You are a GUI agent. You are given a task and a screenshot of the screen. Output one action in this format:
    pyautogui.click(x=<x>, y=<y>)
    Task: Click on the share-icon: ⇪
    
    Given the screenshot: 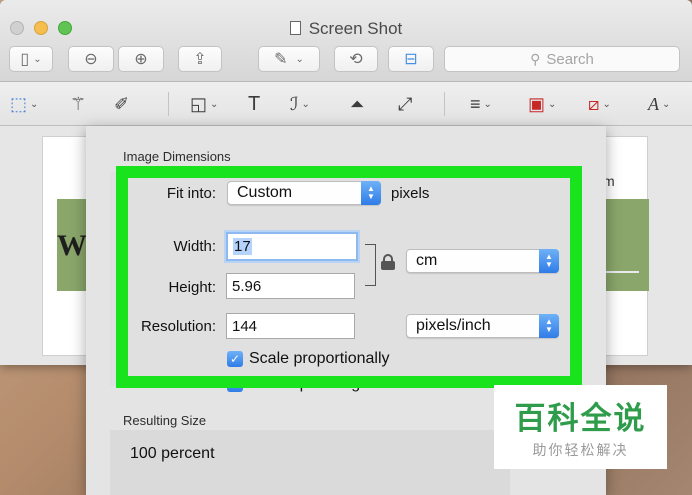 What is the action you would take?
    pyautogui.click(x=200, y=59)
    